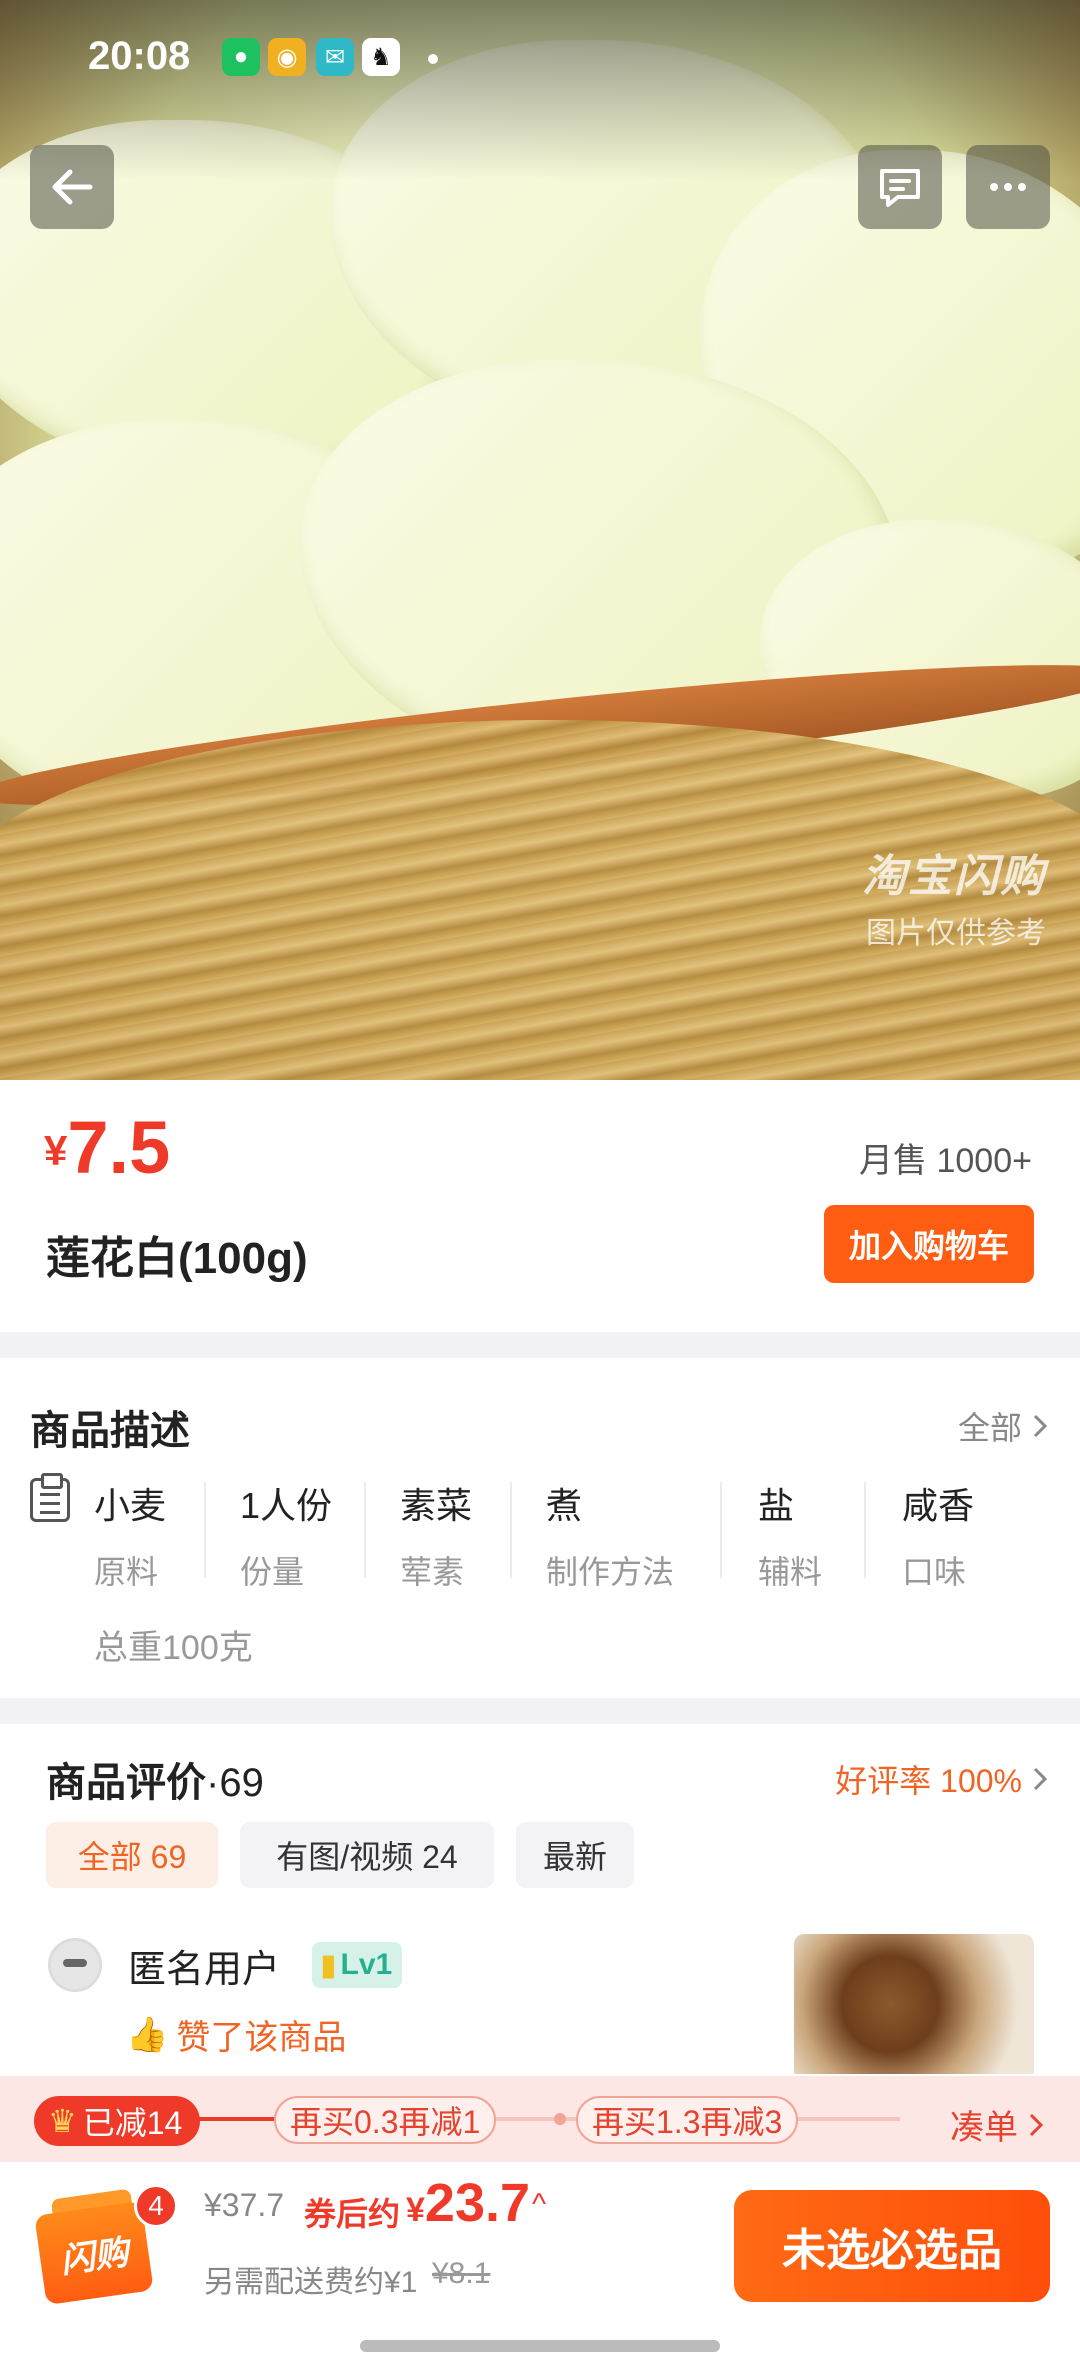 This screenshot has width=1080, height=2374. I want to click on level-medal-icon: ▮, so click(328, 1965).